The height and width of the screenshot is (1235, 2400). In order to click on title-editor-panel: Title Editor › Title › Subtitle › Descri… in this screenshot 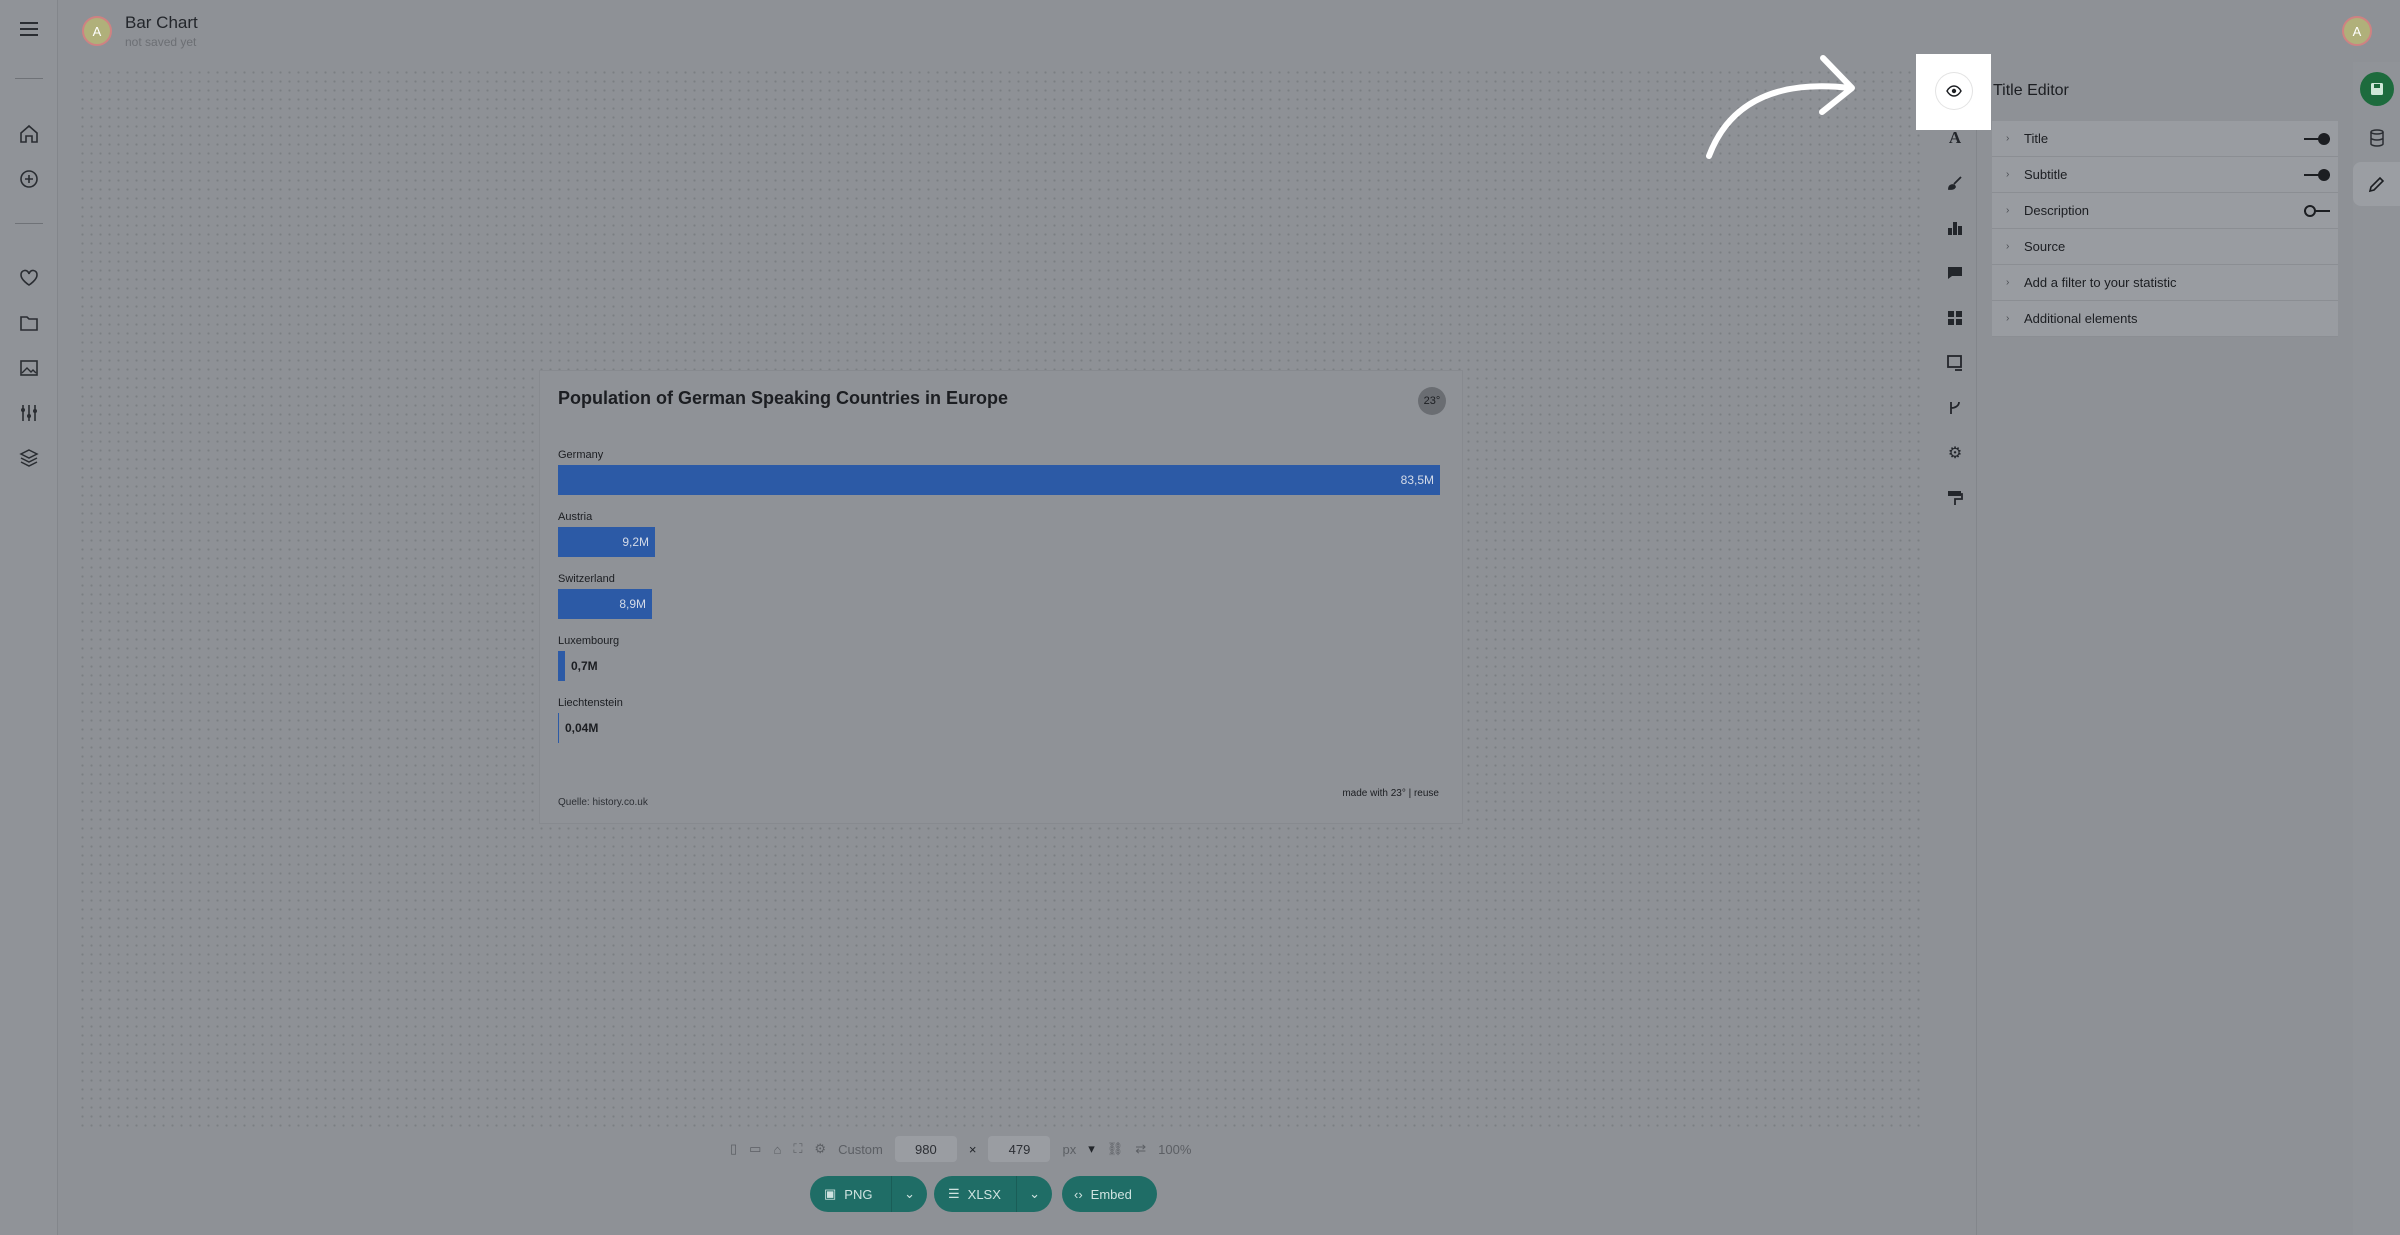, I will do `click(2164, 648)`.